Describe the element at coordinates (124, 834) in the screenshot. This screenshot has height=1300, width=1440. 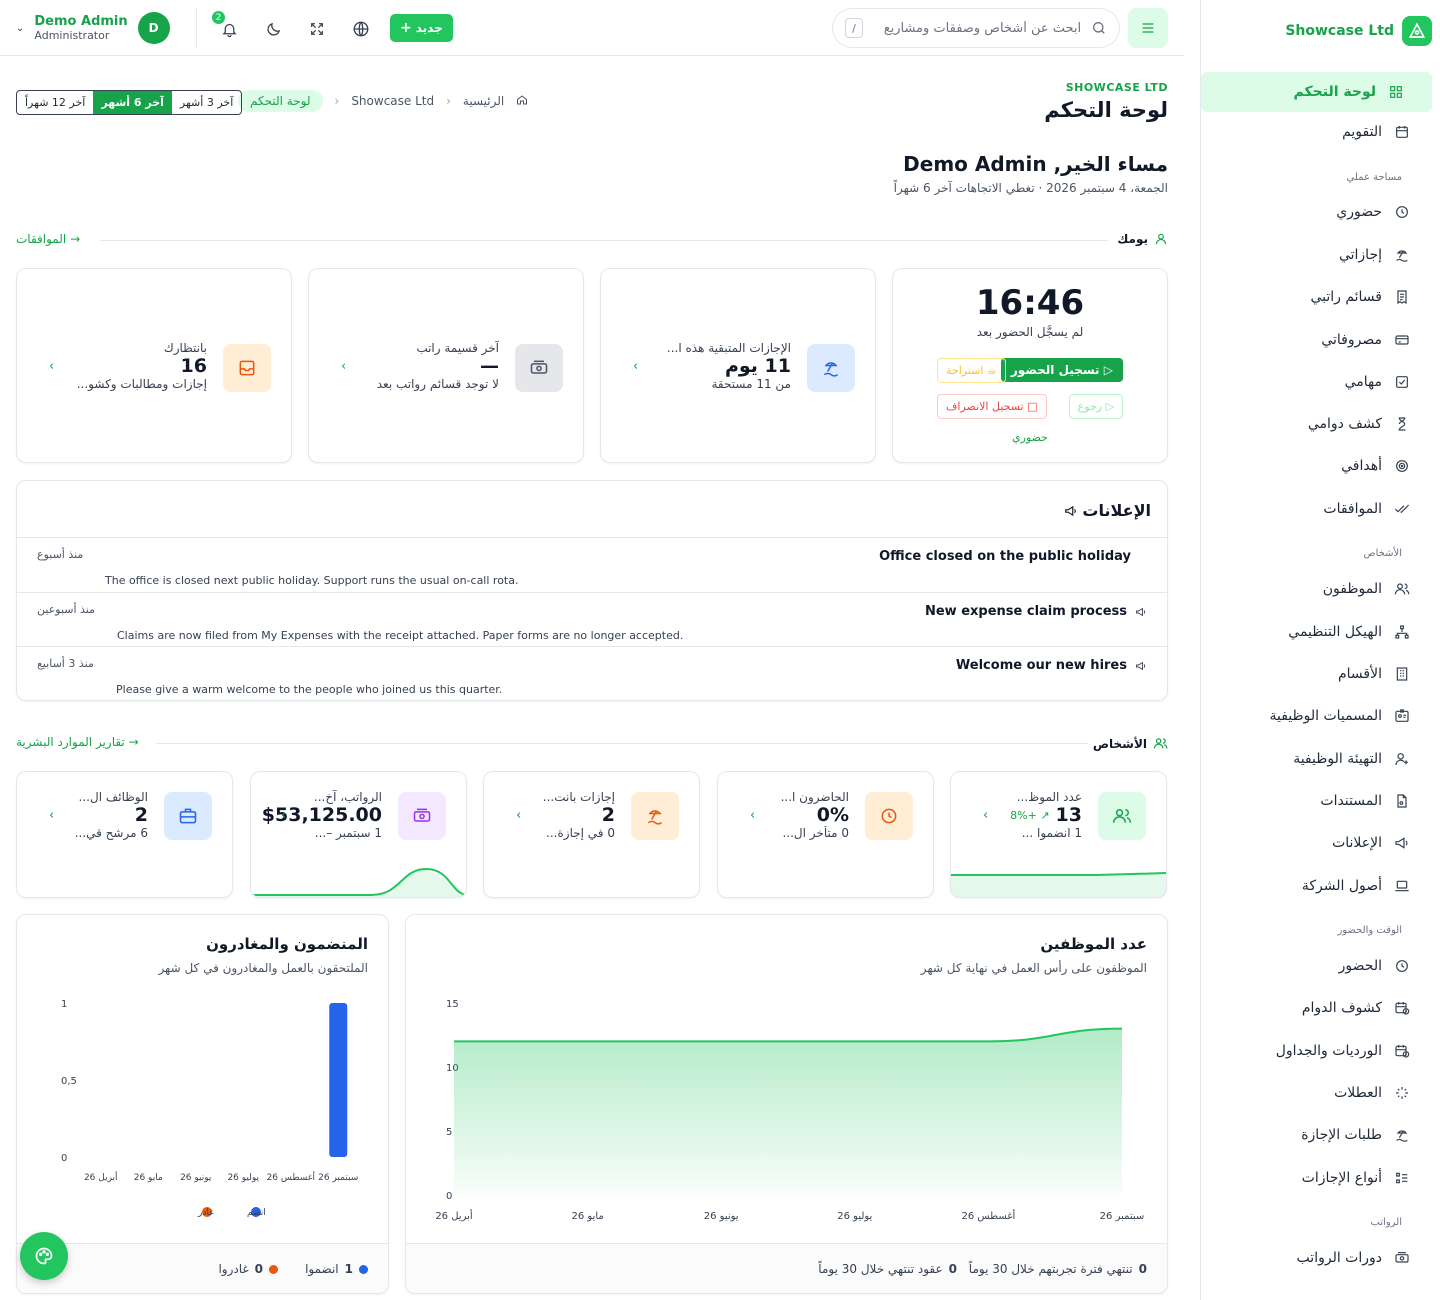
I see `stat-card: الوظائف ال... 2 6 مرشح قي... ›` at that location.